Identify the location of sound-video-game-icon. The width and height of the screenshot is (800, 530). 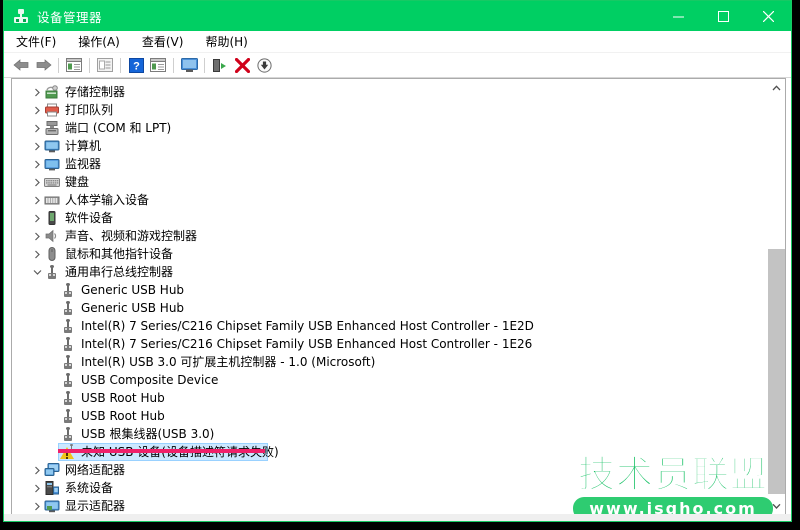
(52, 236).